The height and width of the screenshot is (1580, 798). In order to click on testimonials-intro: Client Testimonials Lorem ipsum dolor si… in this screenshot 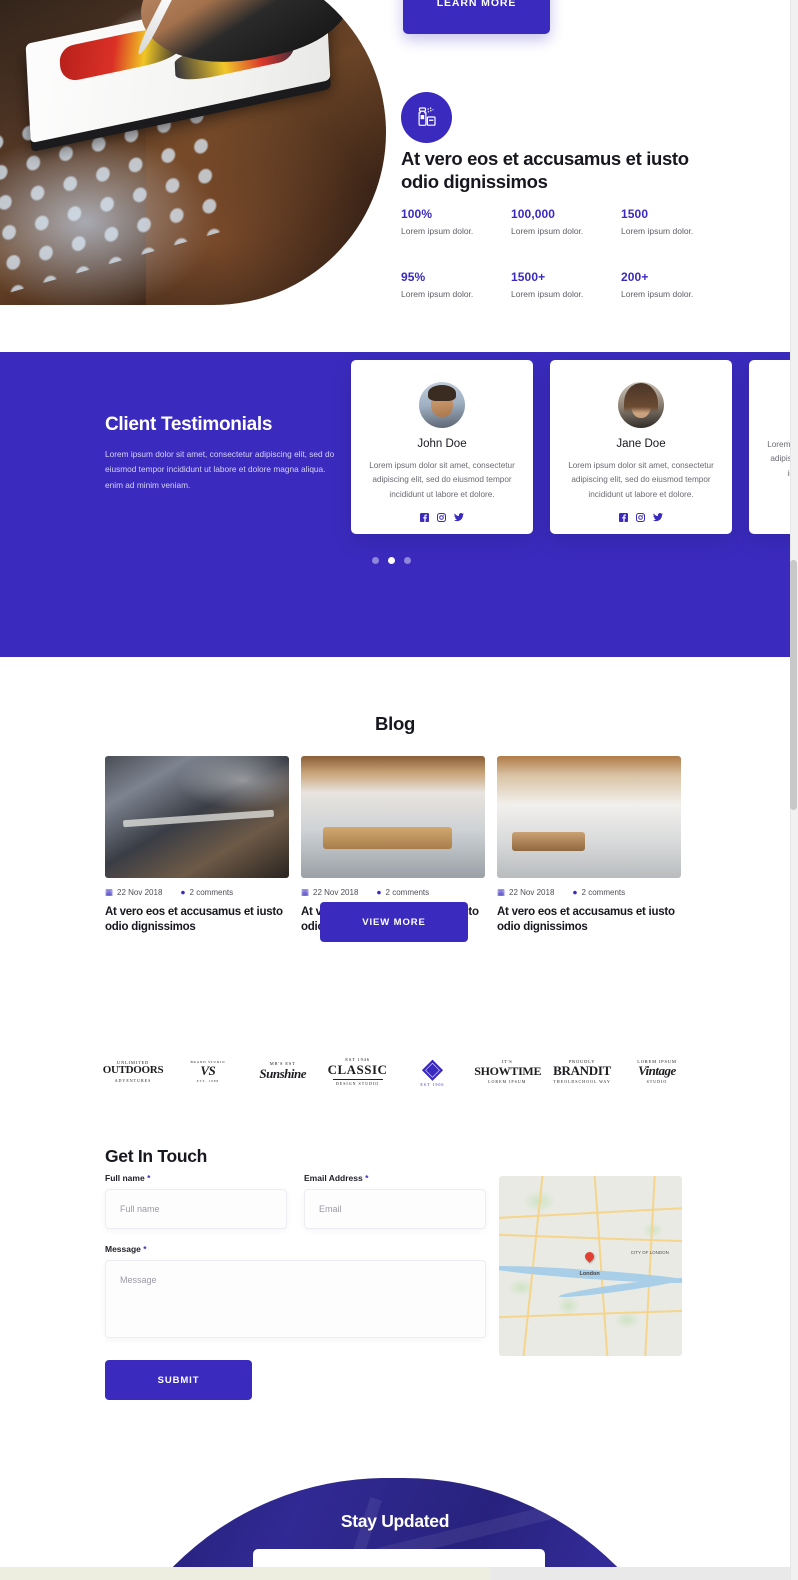, I will do `click(225, 453)`.